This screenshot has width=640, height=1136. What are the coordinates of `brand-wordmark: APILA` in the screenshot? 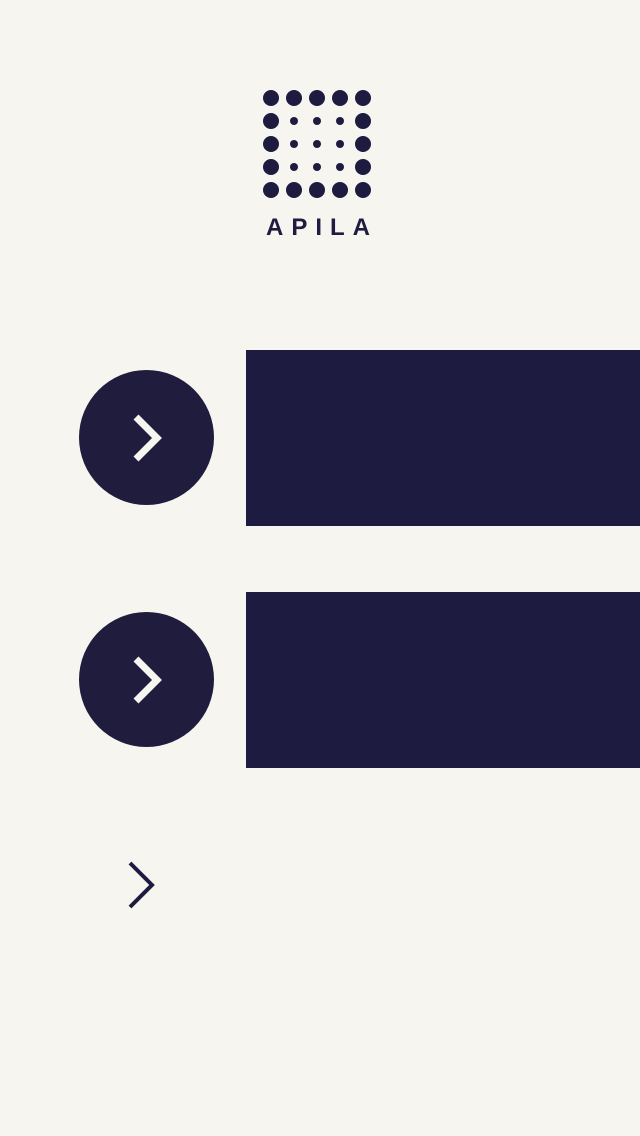 It's located at (318, 228).